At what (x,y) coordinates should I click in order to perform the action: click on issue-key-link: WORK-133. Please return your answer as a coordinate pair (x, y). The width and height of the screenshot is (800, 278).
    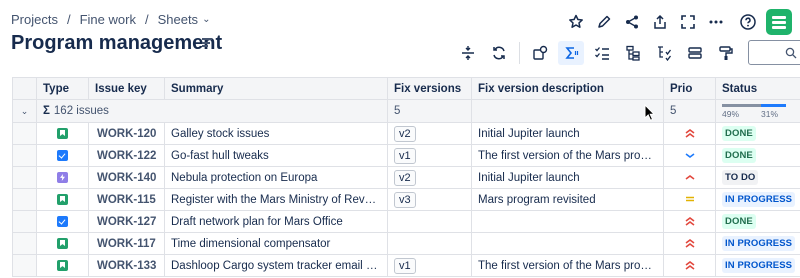
    Looking at the image, I should click on (126, 265).